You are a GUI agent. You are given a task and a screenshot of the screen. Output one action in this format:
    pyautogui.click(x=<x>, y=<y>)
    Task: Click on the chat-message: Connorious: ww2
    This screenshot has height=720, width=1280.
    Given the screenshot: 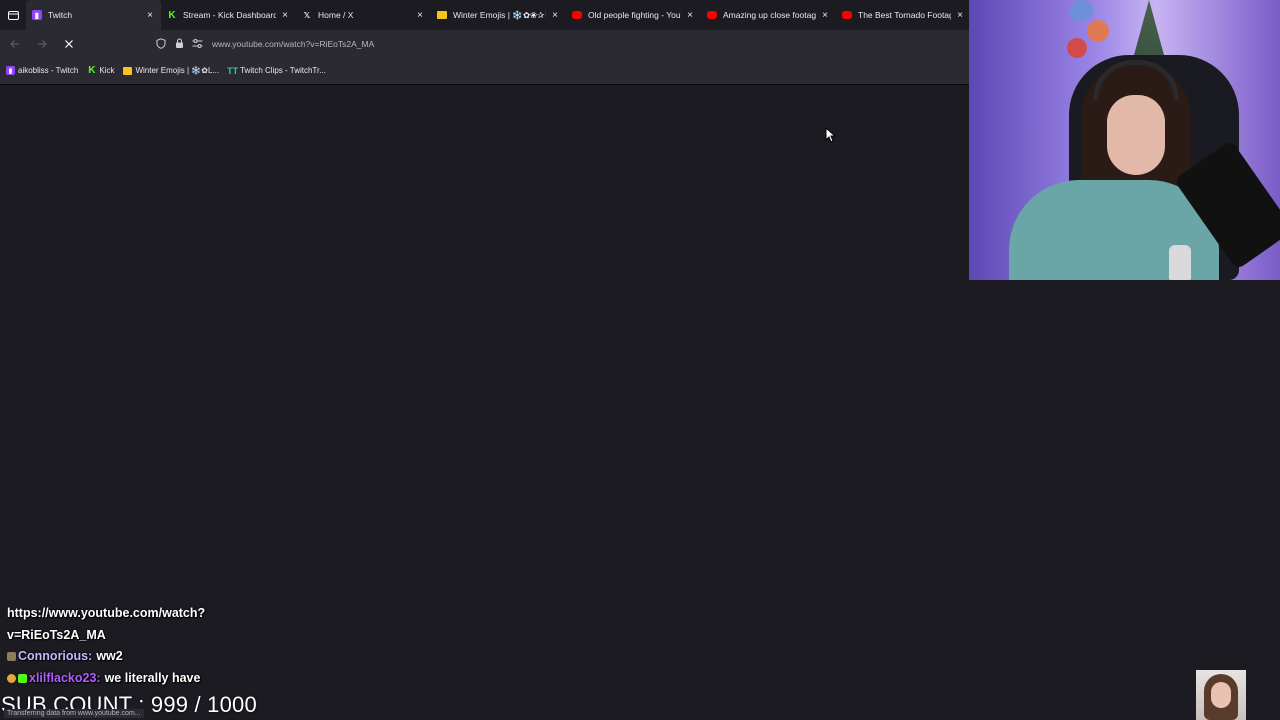 What is the action you would take?
    pyautogui.click(x=157, y=657)
    